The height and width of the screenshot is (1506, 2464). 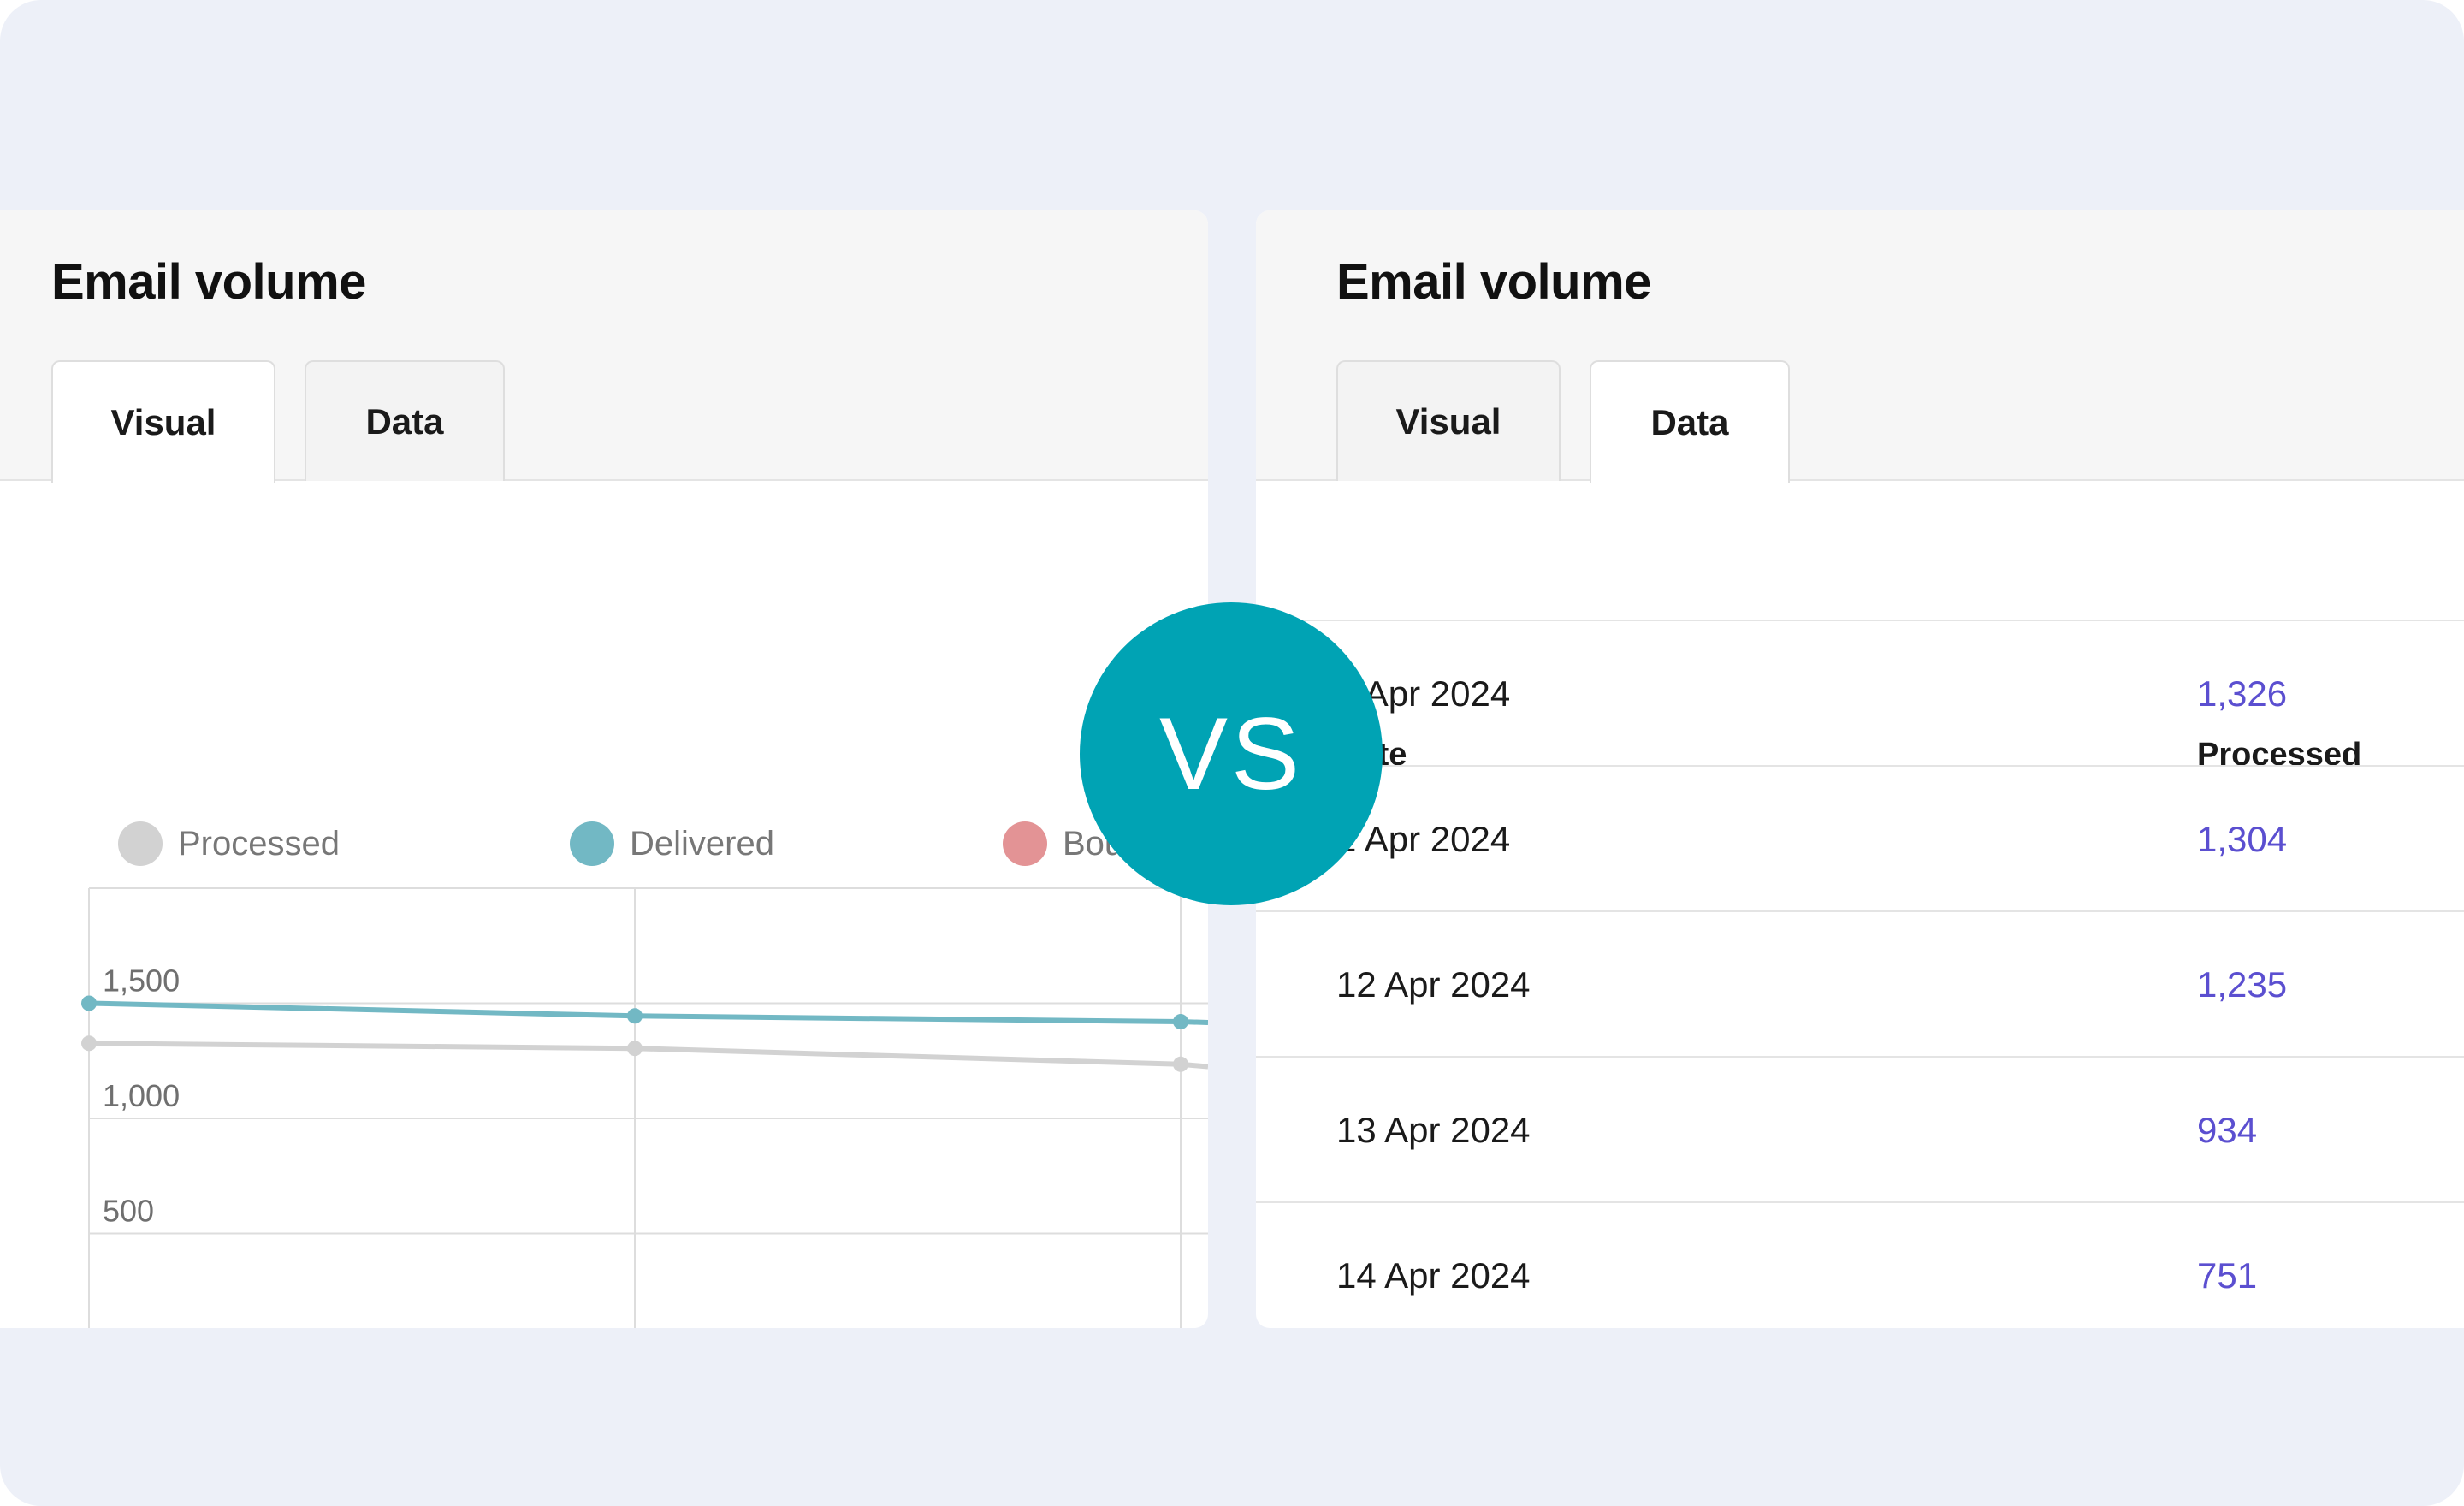 I want to click on table-row: 1 Apr 2024 1,304, so click(x=1860, y=839).